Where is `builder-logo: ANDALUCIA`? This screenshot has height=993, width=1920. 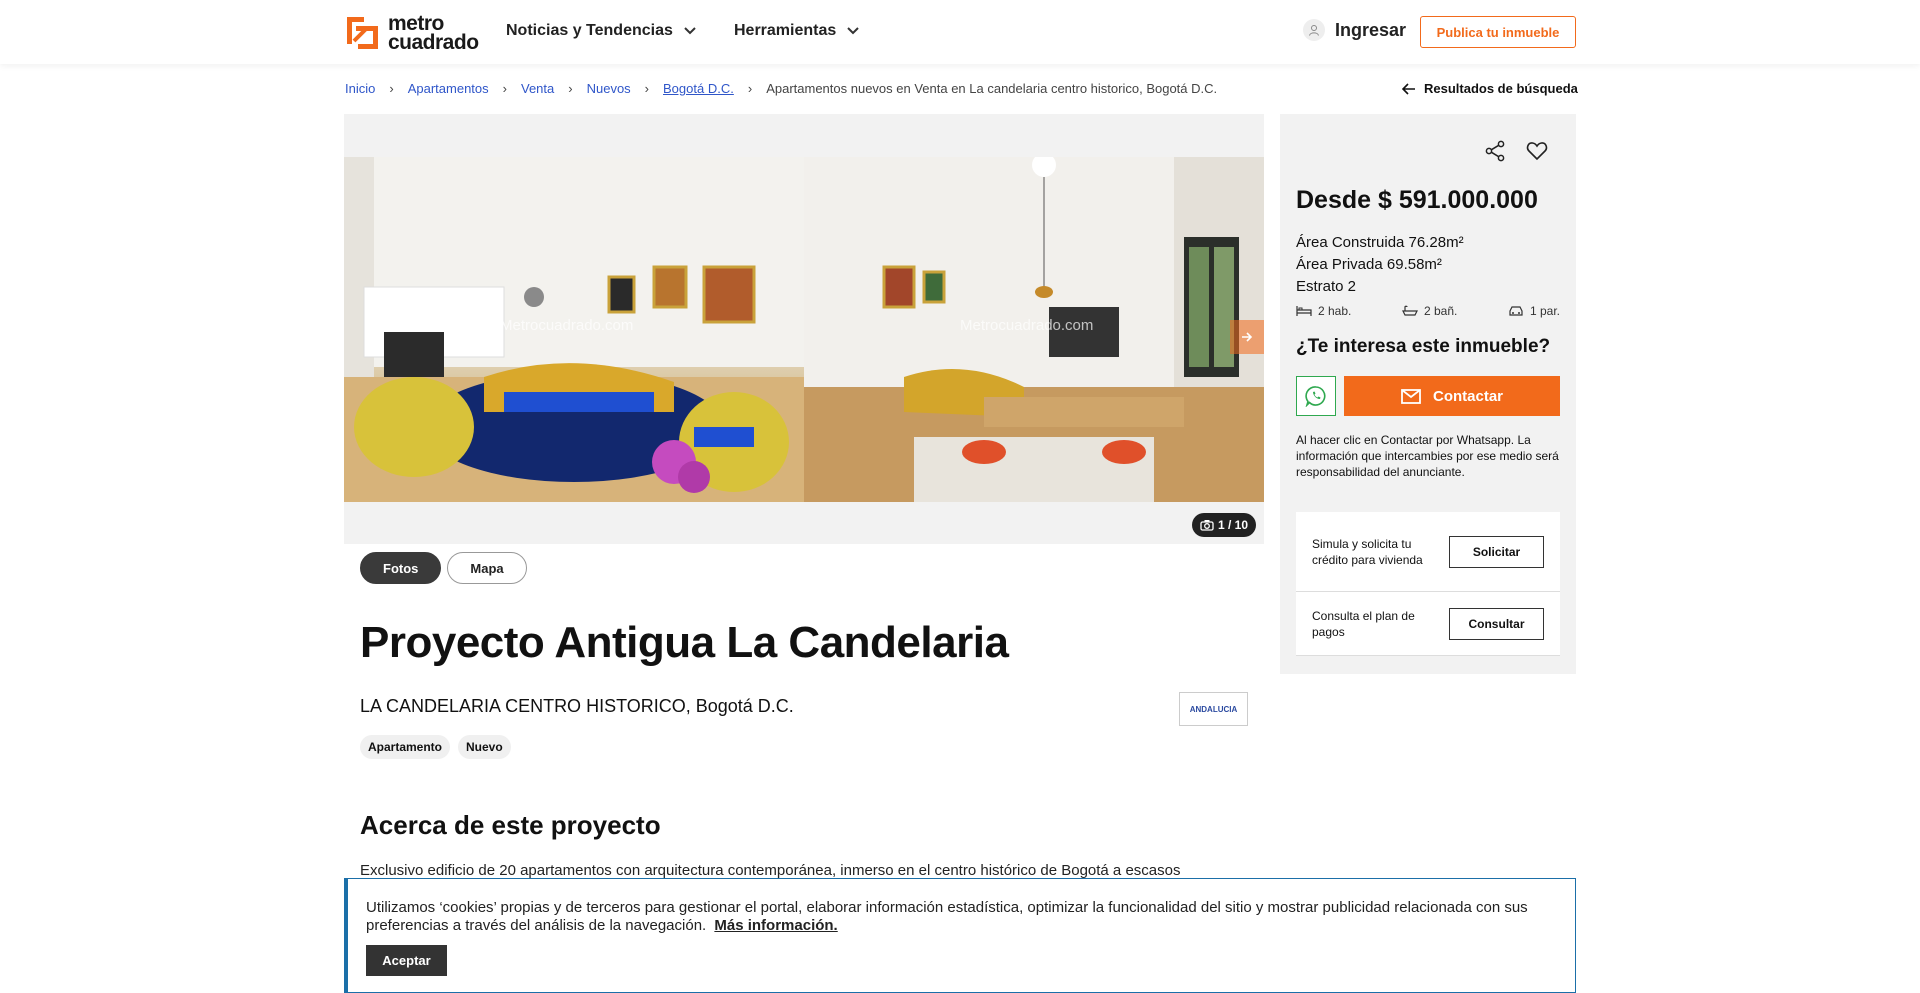 builder-logo: ANDALUCIA is located at coordinates (1213, 709).